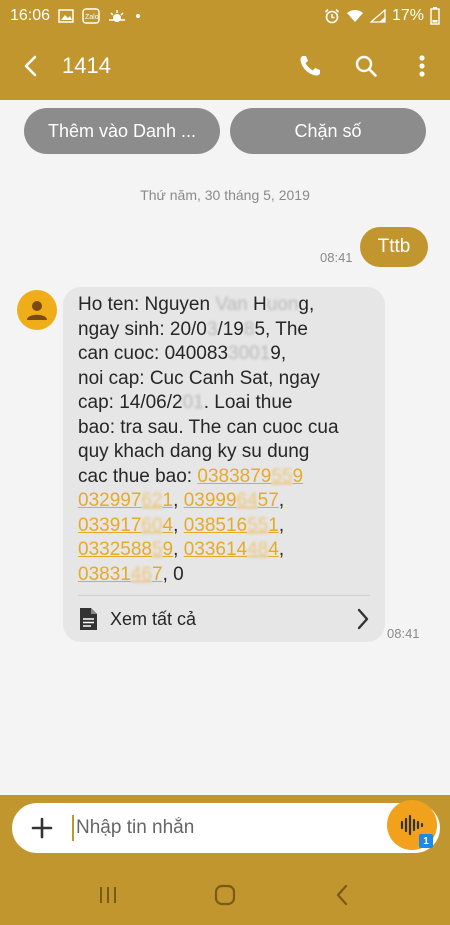 This screenshot has width=450, height=925. I want to click on phone-number-link: 033614484, so click(231, 549).